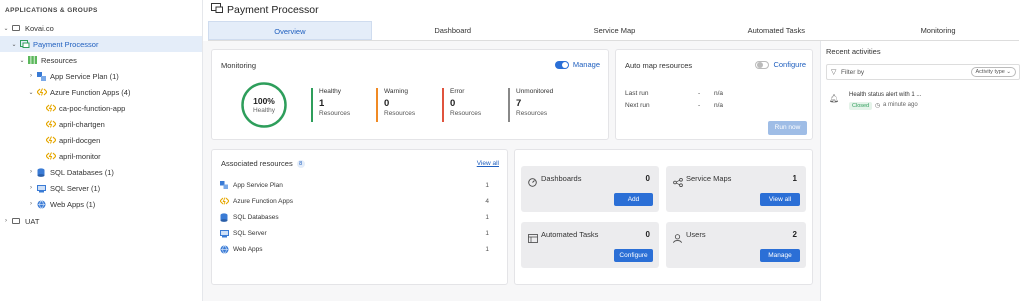  Describe the element at coordinates (264, 110) in the screenshot. I see `health-label: Healthy` at that location.